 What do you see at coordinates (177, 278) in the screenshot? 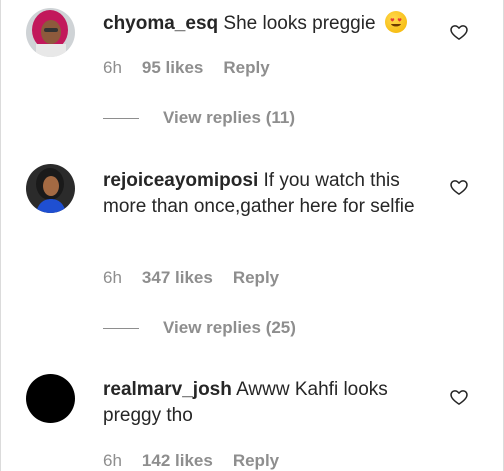
I see `comment-likes: 347 likes` at bounding box center [177, 278].